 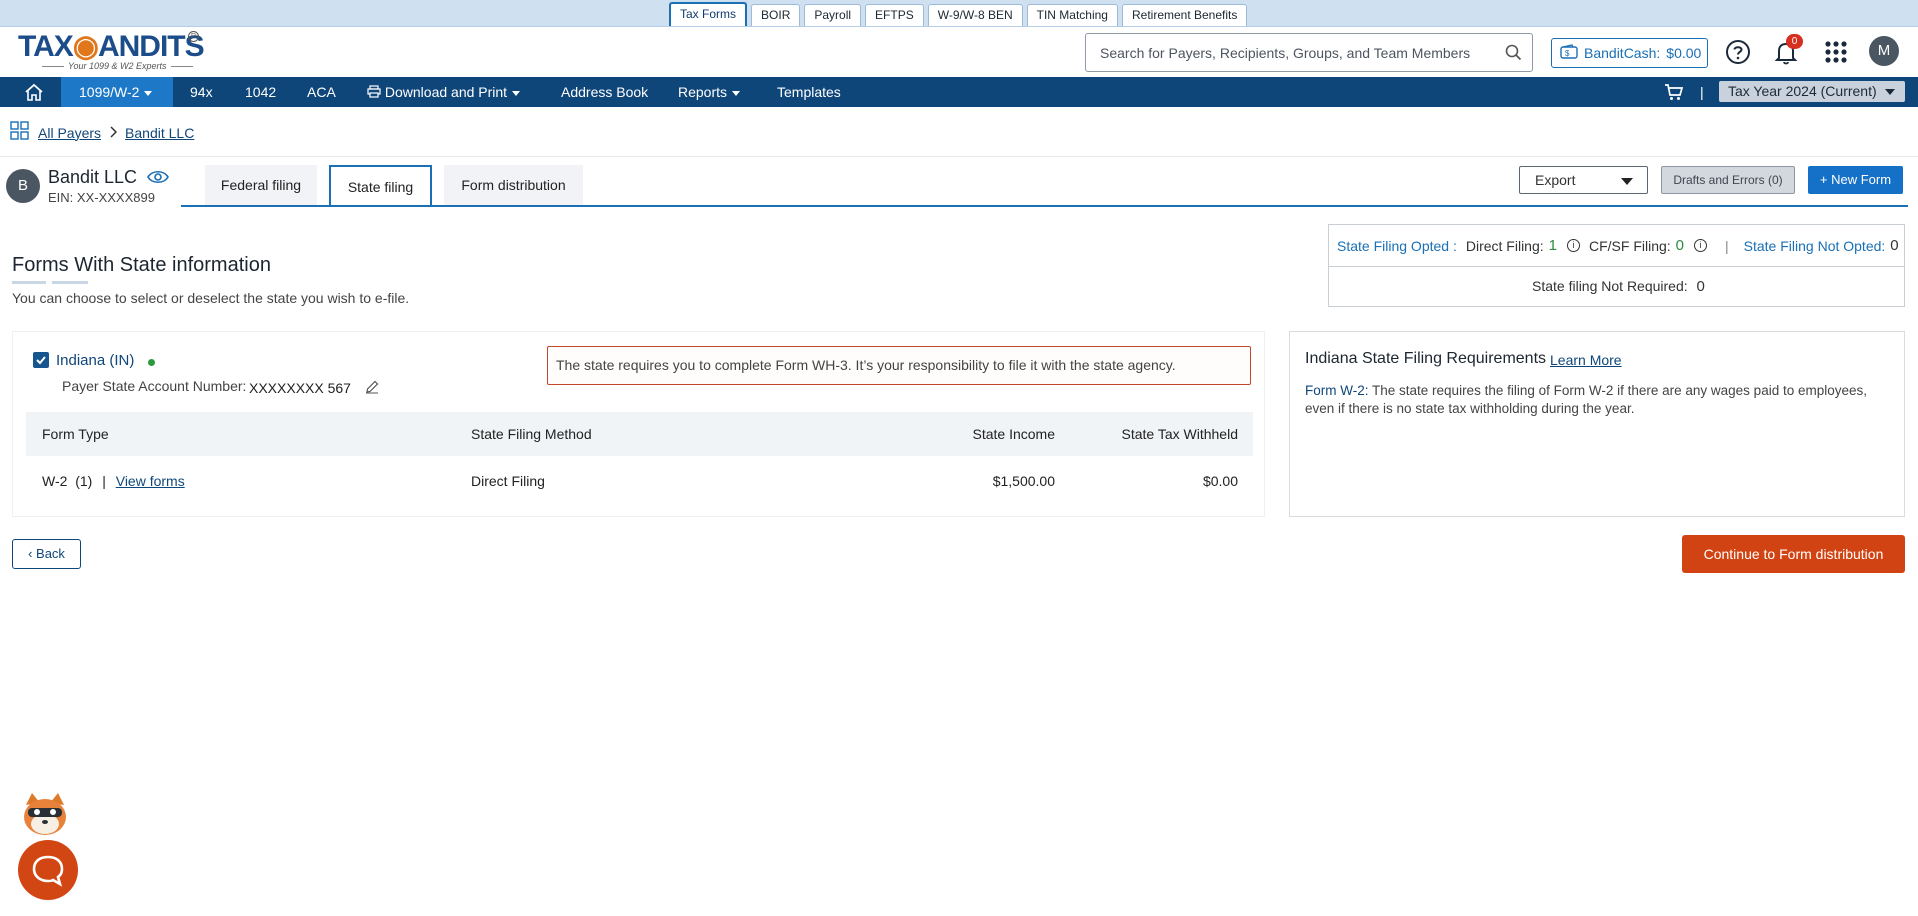 I want to click on printer-icon, so click(x=374, y=92).